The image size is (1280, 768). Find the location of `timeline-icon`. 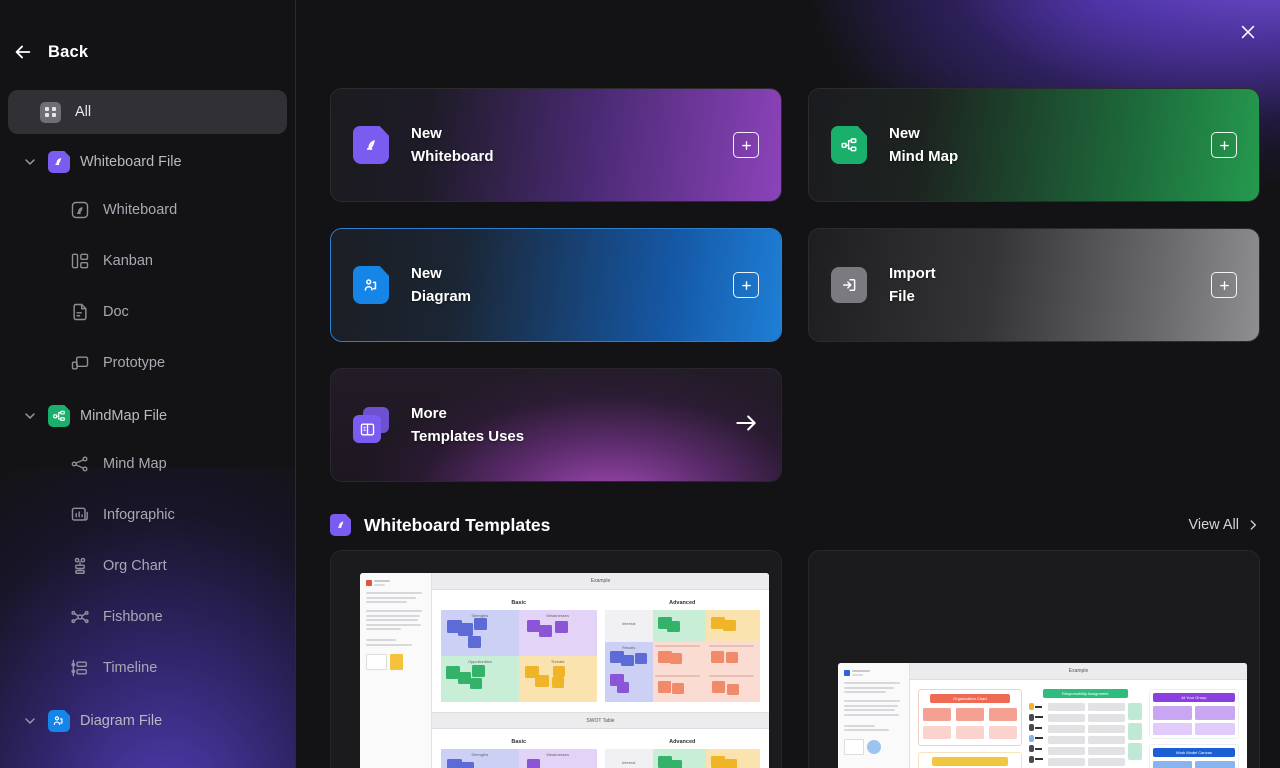

timeline-icon is located at coordinates (79, 667).